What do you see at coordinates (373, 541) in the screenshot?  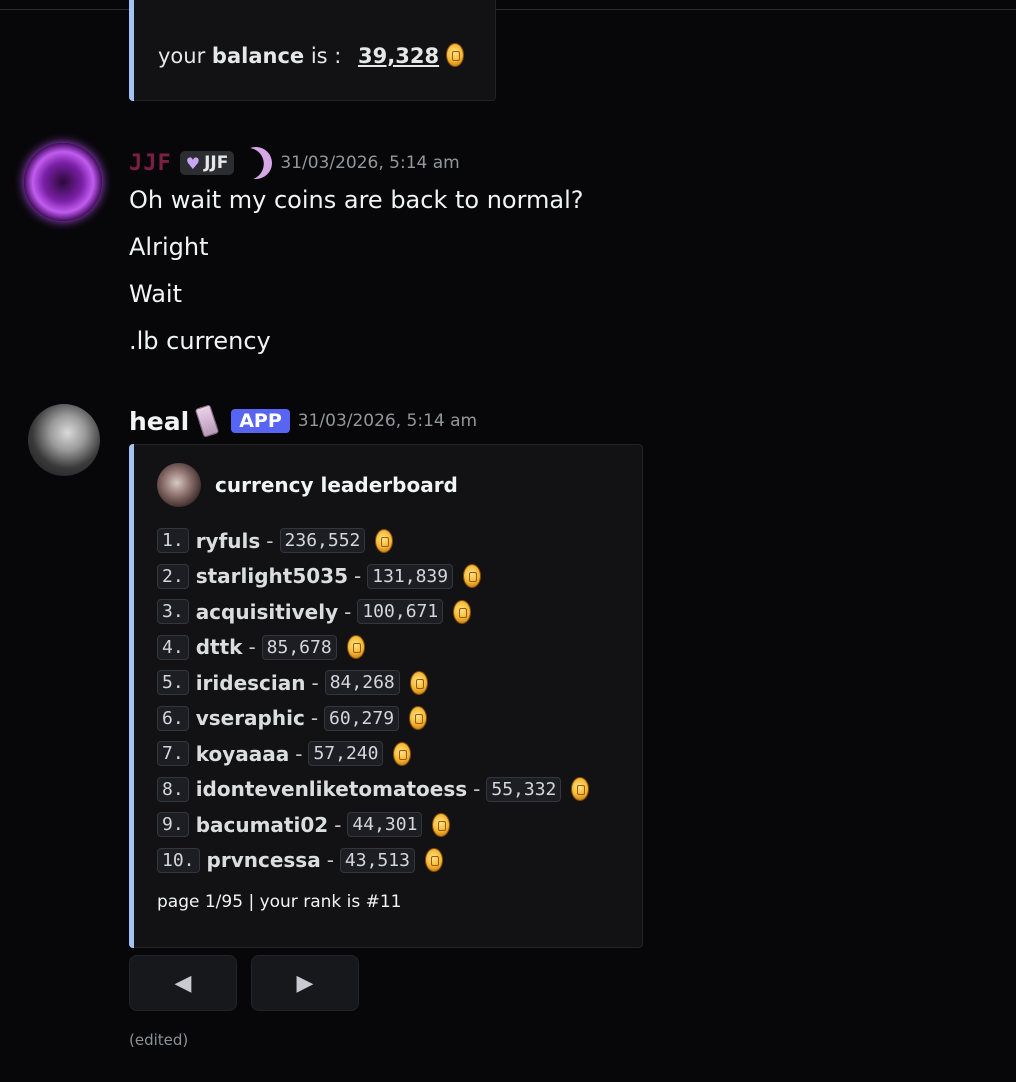 I see `leaderboard-row: 1. ryfuls -236,552` at bounding box center [373, 541].